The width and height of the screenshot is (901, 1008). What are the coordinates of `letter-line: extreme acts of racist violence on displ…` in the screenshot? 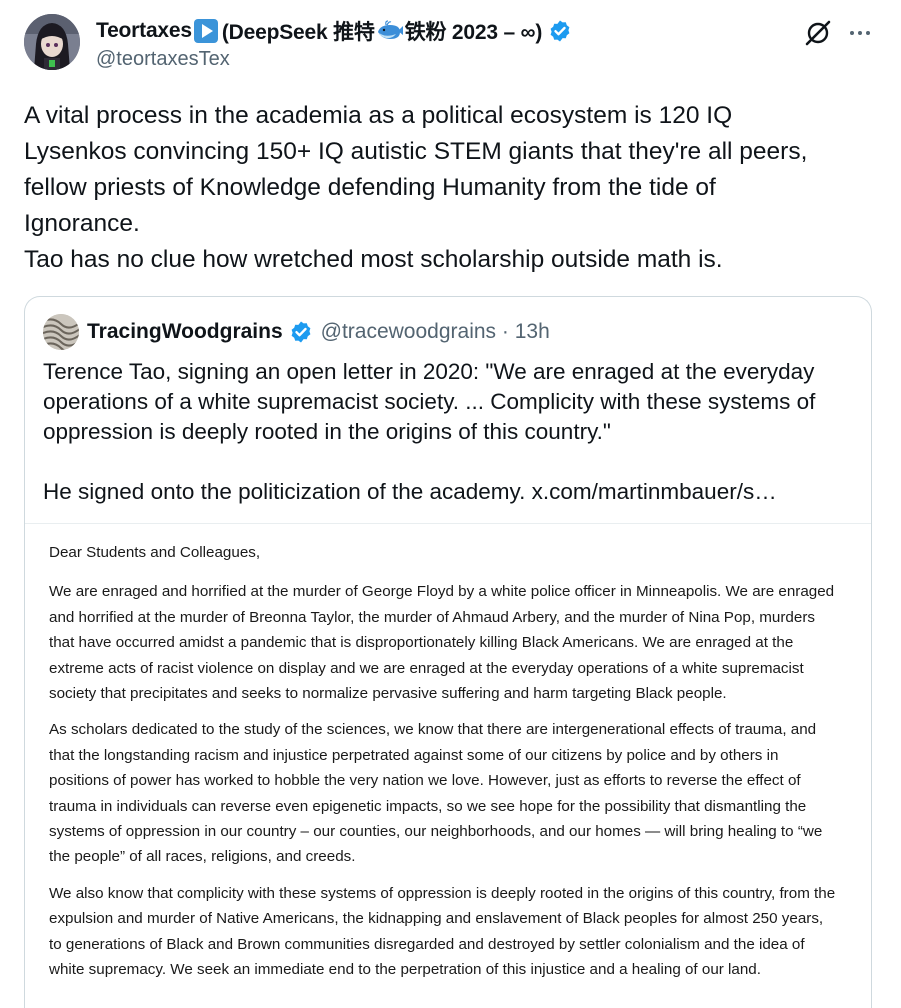 It's located at (426, 668).